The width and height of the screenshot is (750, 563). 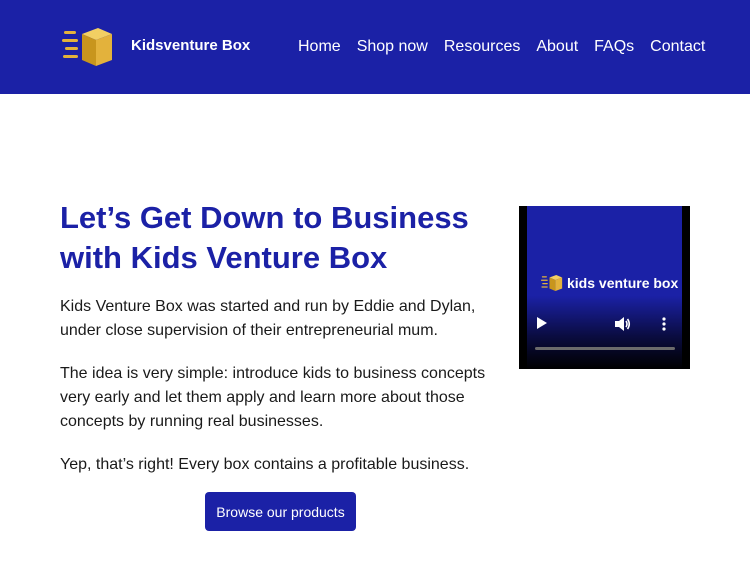 I want to click on nav-home: Home, so click(x=319, y=47).